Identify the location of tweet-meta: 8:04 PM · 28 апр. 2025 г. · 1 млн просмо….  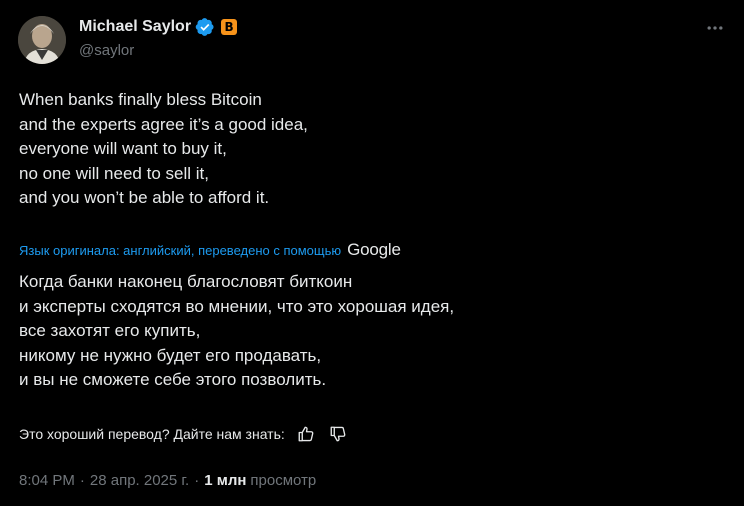
(167, 480).